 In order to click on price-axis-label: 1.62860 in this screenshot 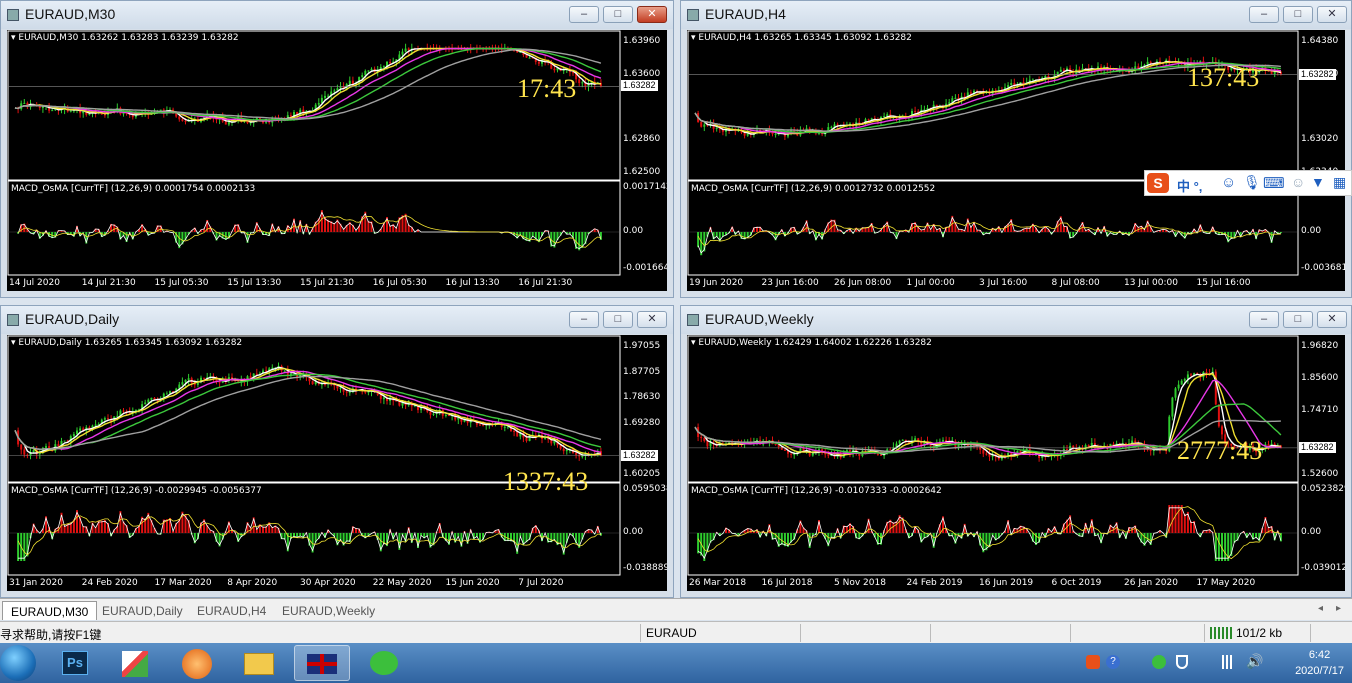, I will do `click(642, 139)`.